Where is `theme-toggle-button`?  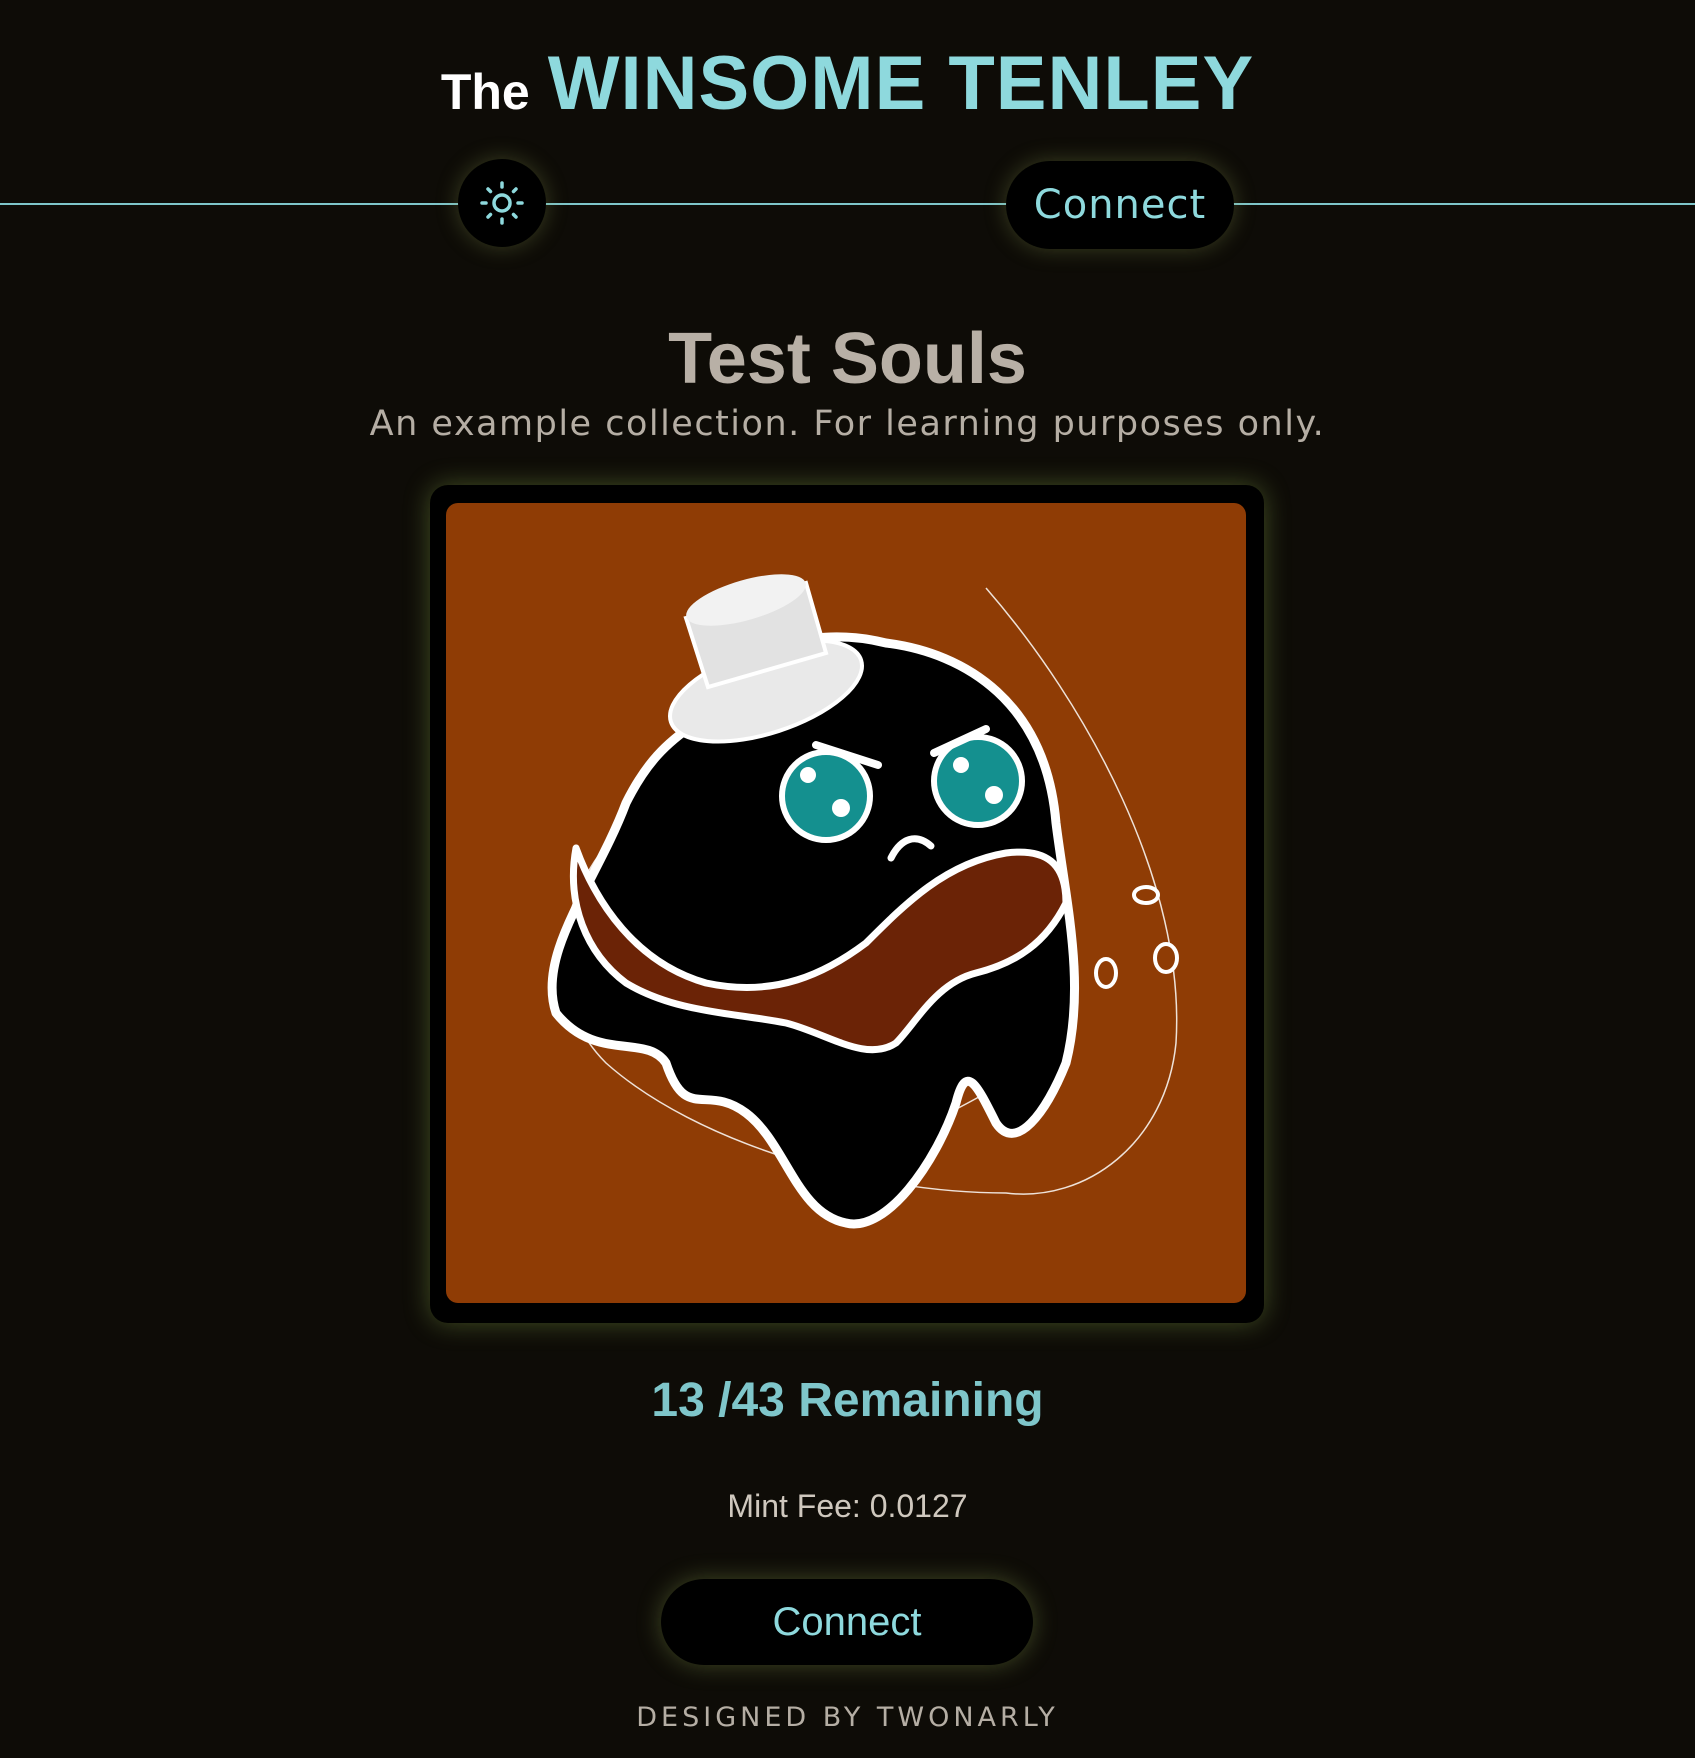 theme-toggle-button is located at coordinates (502, 203).